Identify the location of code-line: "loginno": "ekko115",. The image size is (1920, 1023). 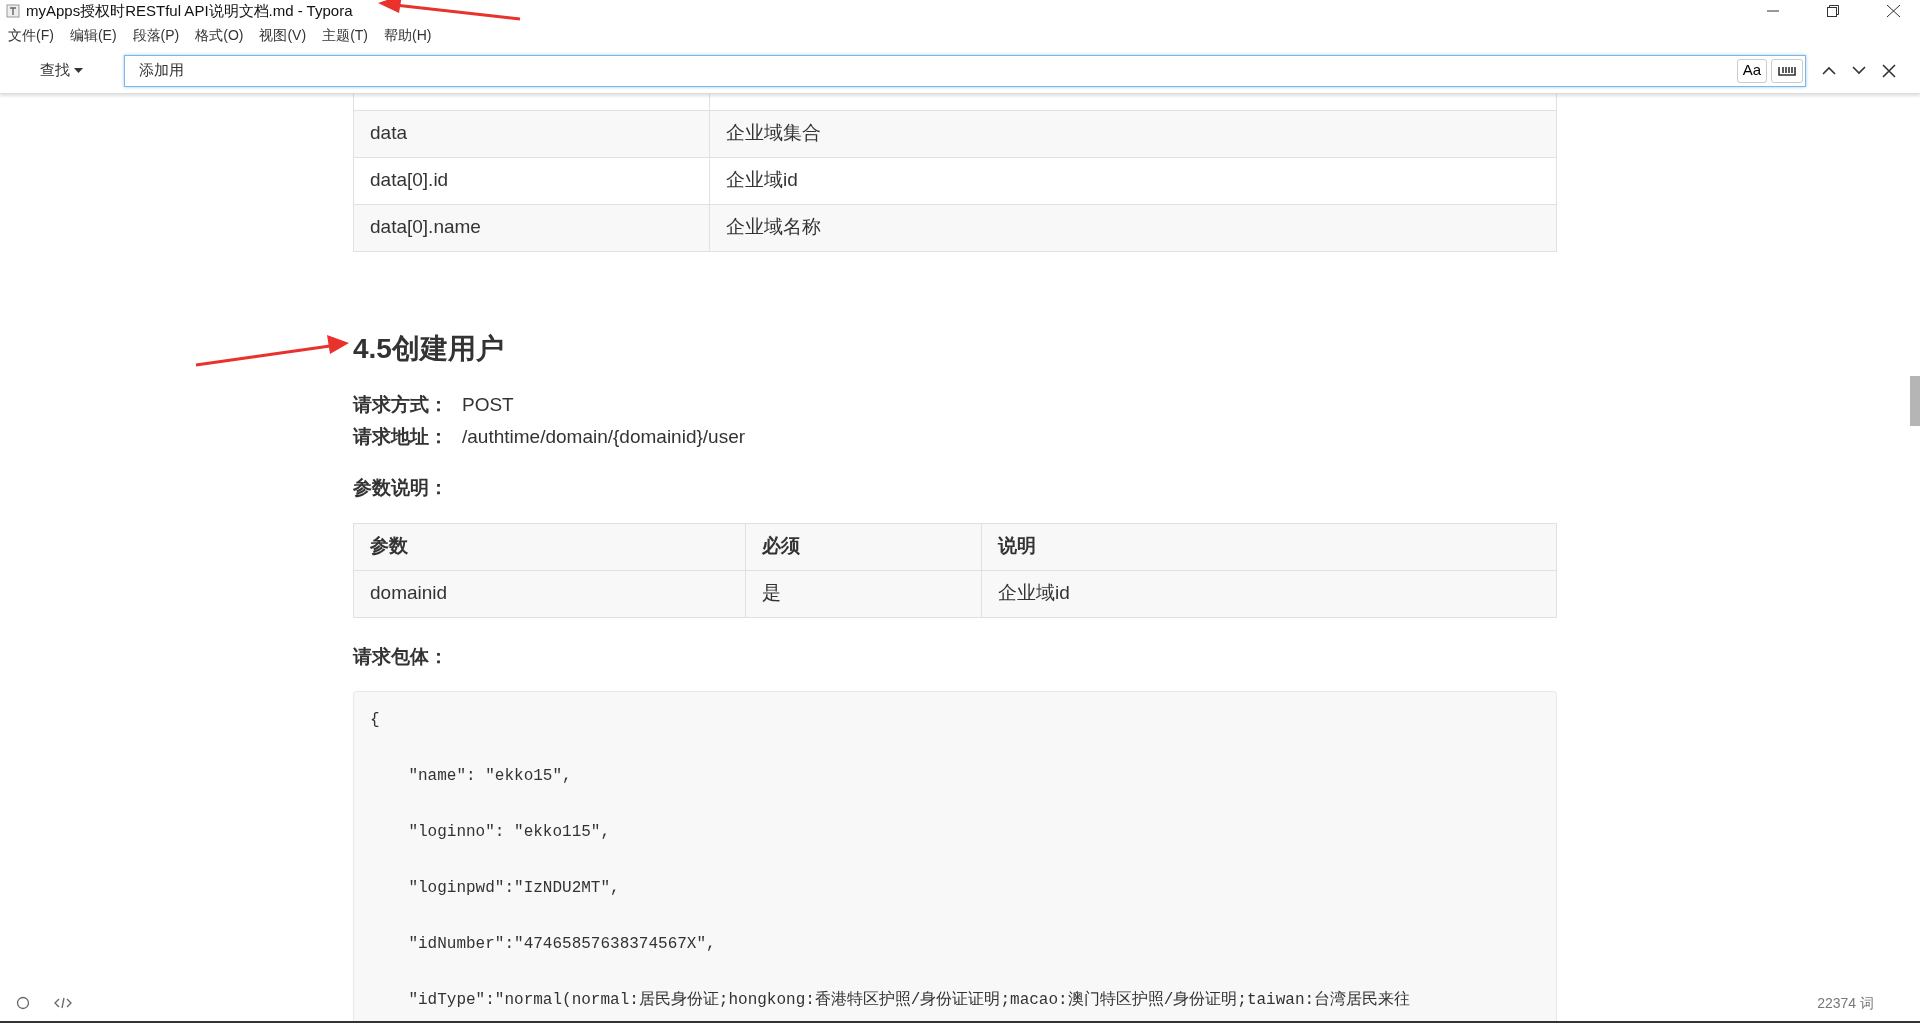
(509, 832).